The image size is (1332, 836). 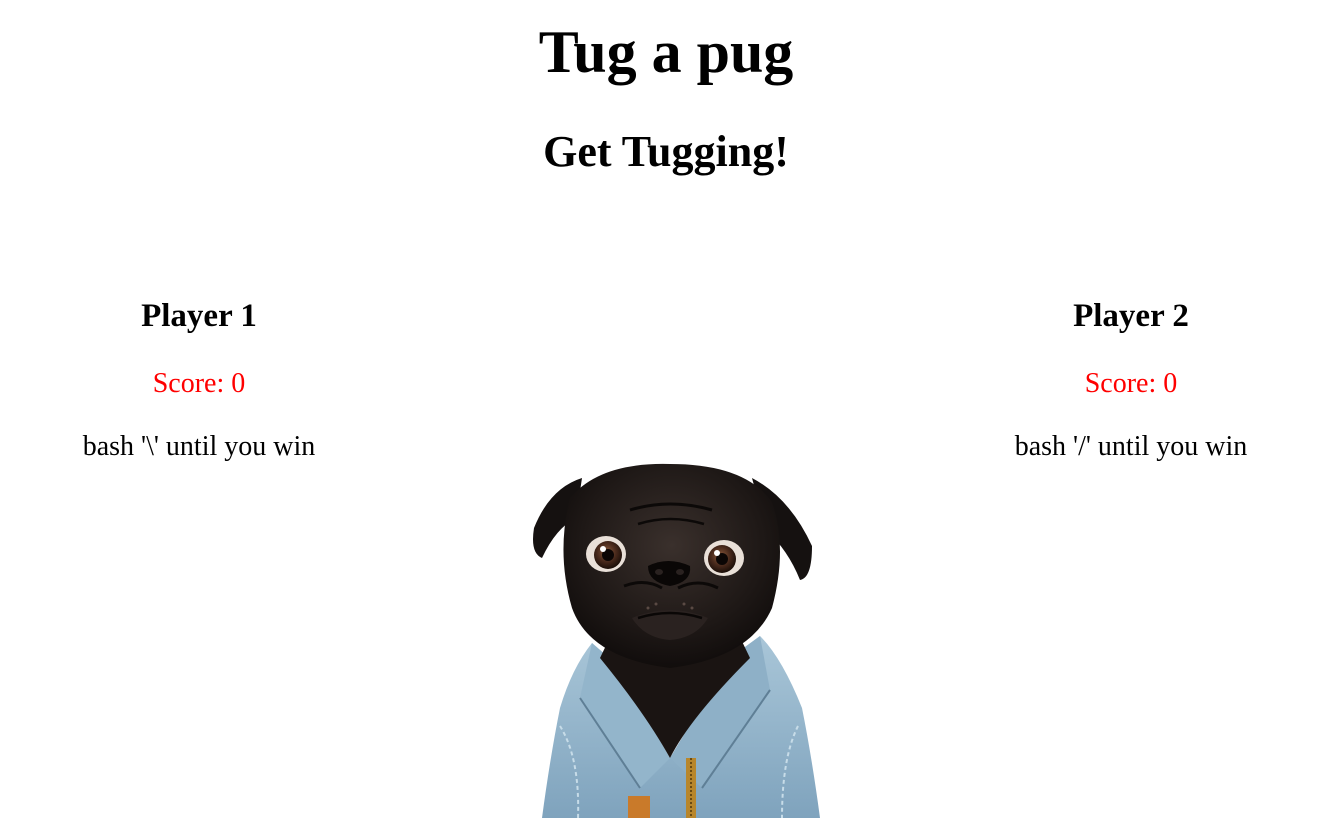 What do you see at coordinates (238, 383) in the screenshot?
I see `player-1-score-value: 0` at bounding box center [238, 383].